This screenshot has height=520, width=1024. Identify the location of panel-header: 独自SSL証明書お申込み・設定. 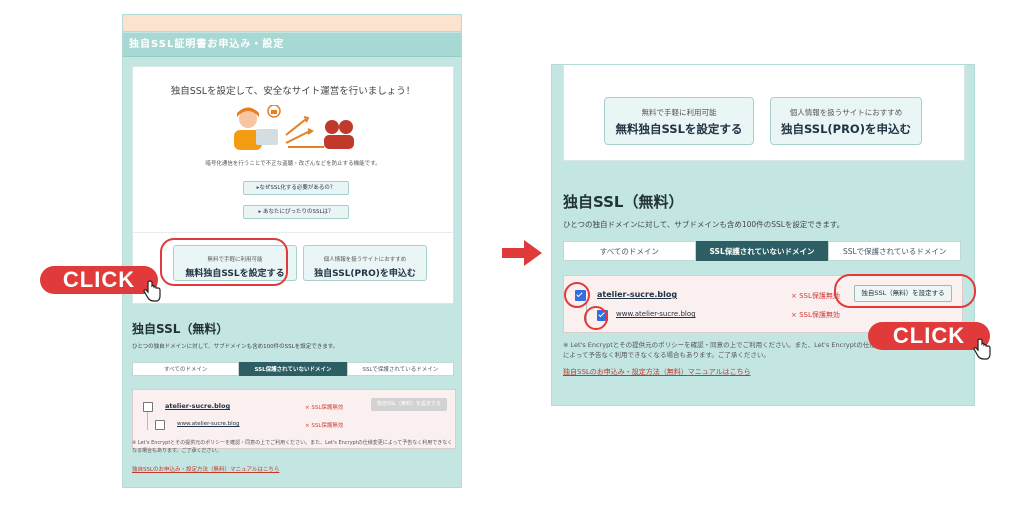
(292, 45).